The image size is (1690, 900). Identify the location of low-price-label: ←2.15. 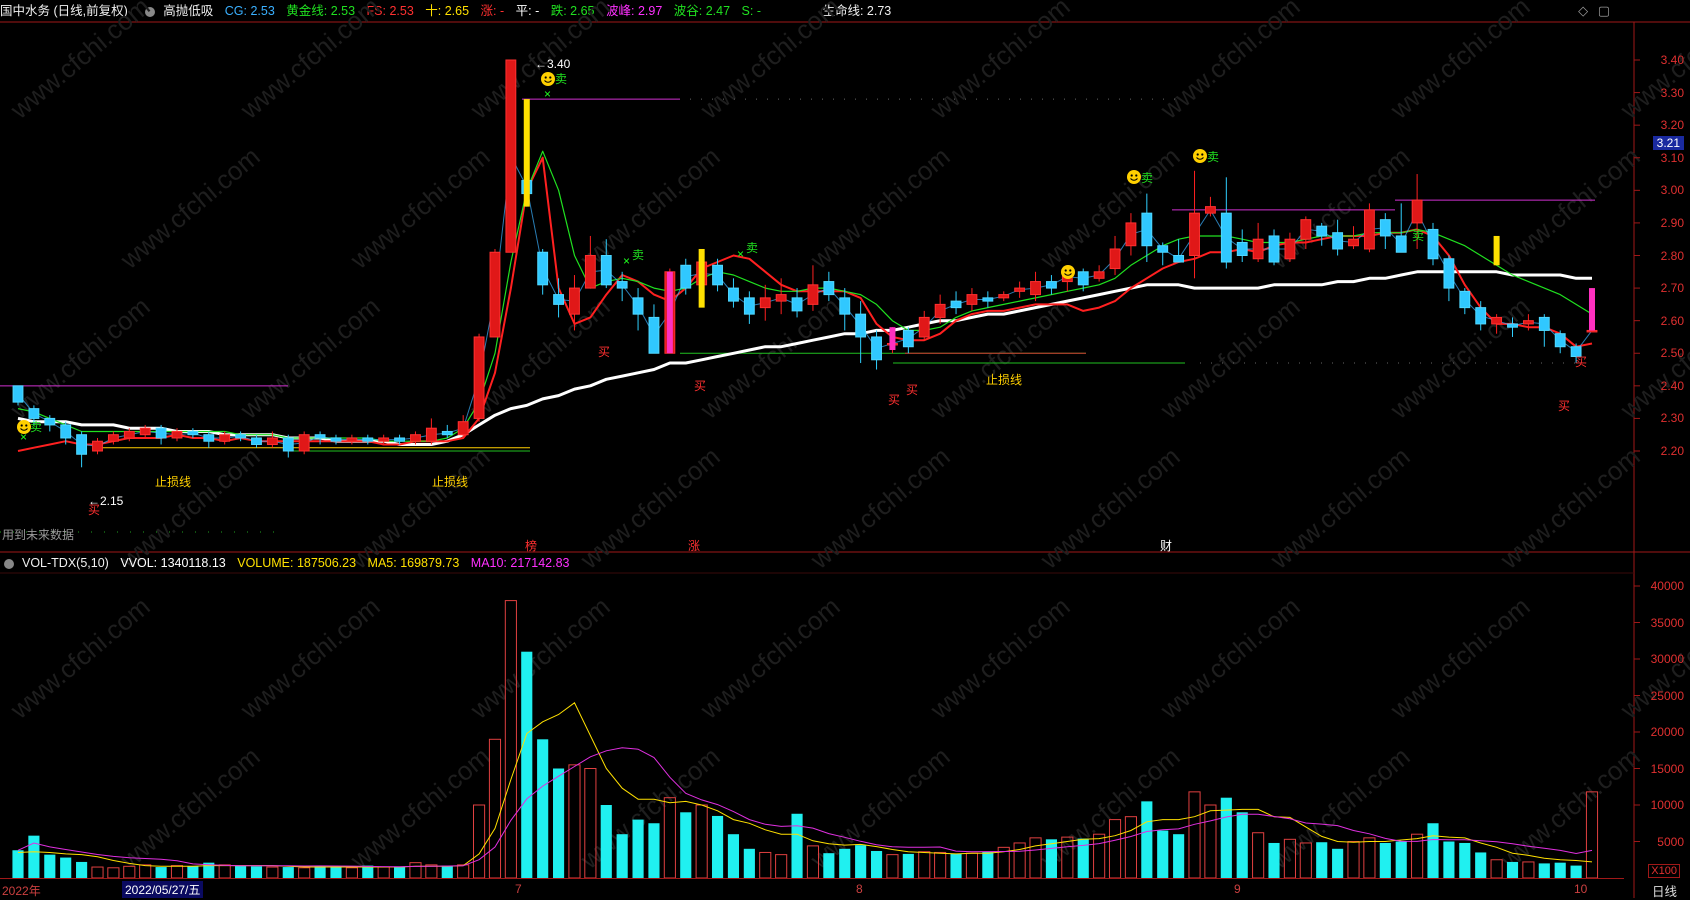
(106, 501).